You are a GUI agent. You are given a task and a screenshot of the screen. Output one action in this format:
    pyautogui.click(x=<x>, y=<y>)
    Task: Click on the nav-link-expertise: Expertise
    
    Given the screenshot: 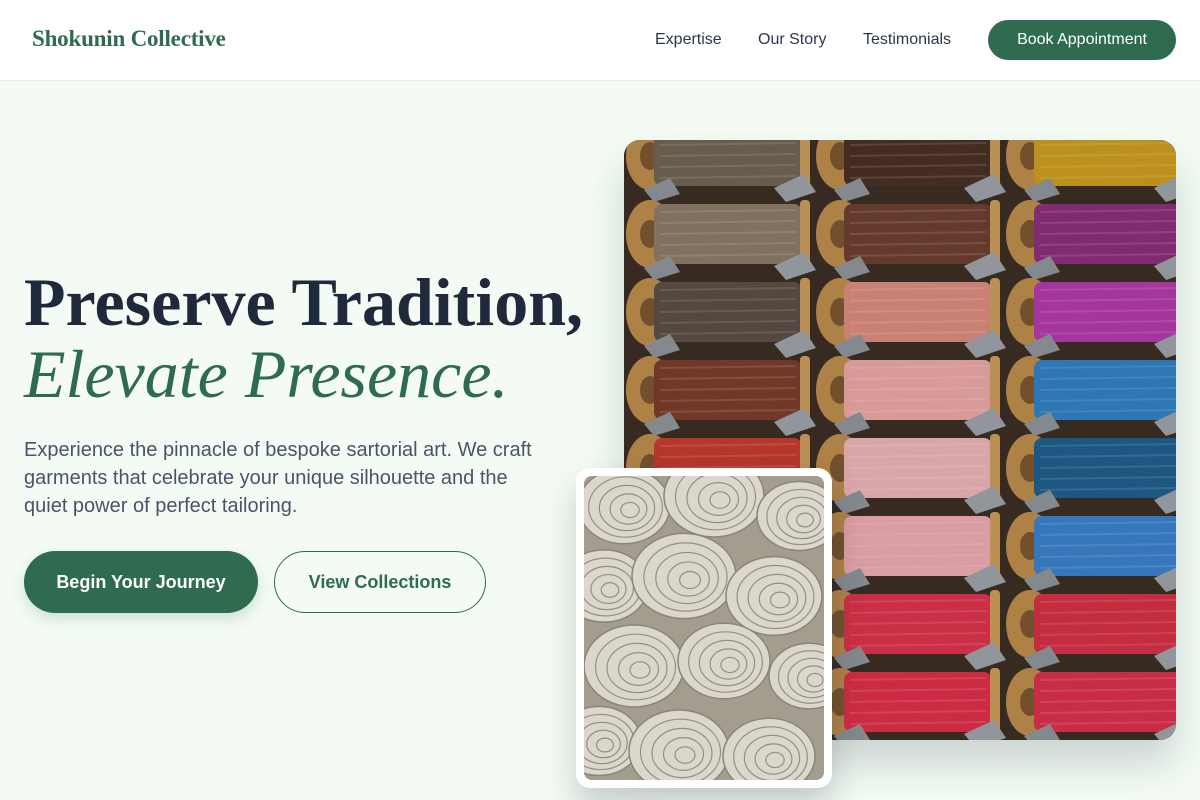 What is the action you would take?
    pyautogui.click(x=688, y=40)
    